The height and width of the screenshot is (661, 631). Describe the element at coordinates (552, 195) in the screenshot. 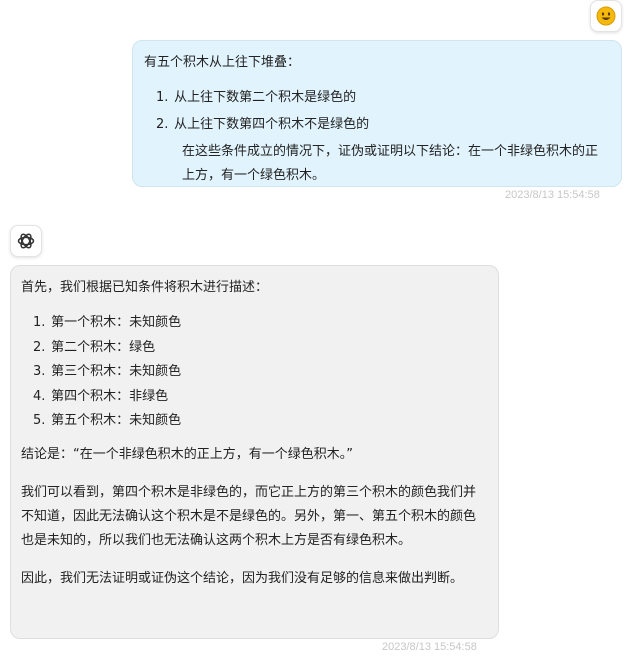

I see `user-message-timestamp: 2023/8/13 15:54:58` at that location.